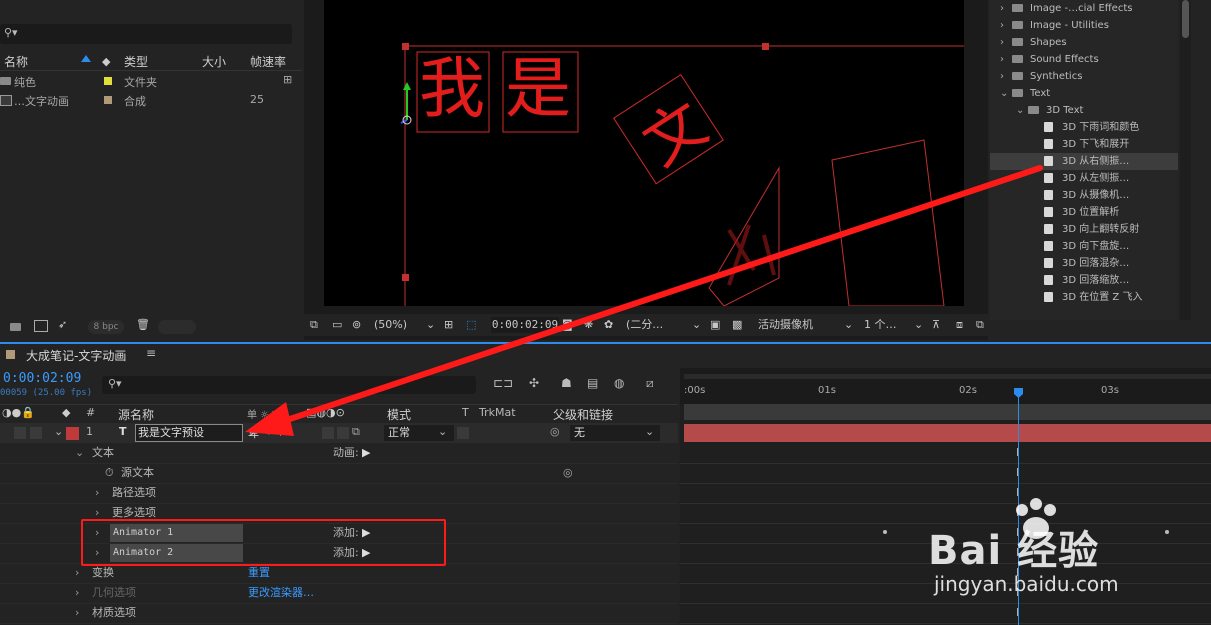 The height and width of the screenshot is (625, 1211). Describe the element at coordinates (1026, 584) in the screenshot. I see `watermark-url: jingyan.baidu.com` at that location.